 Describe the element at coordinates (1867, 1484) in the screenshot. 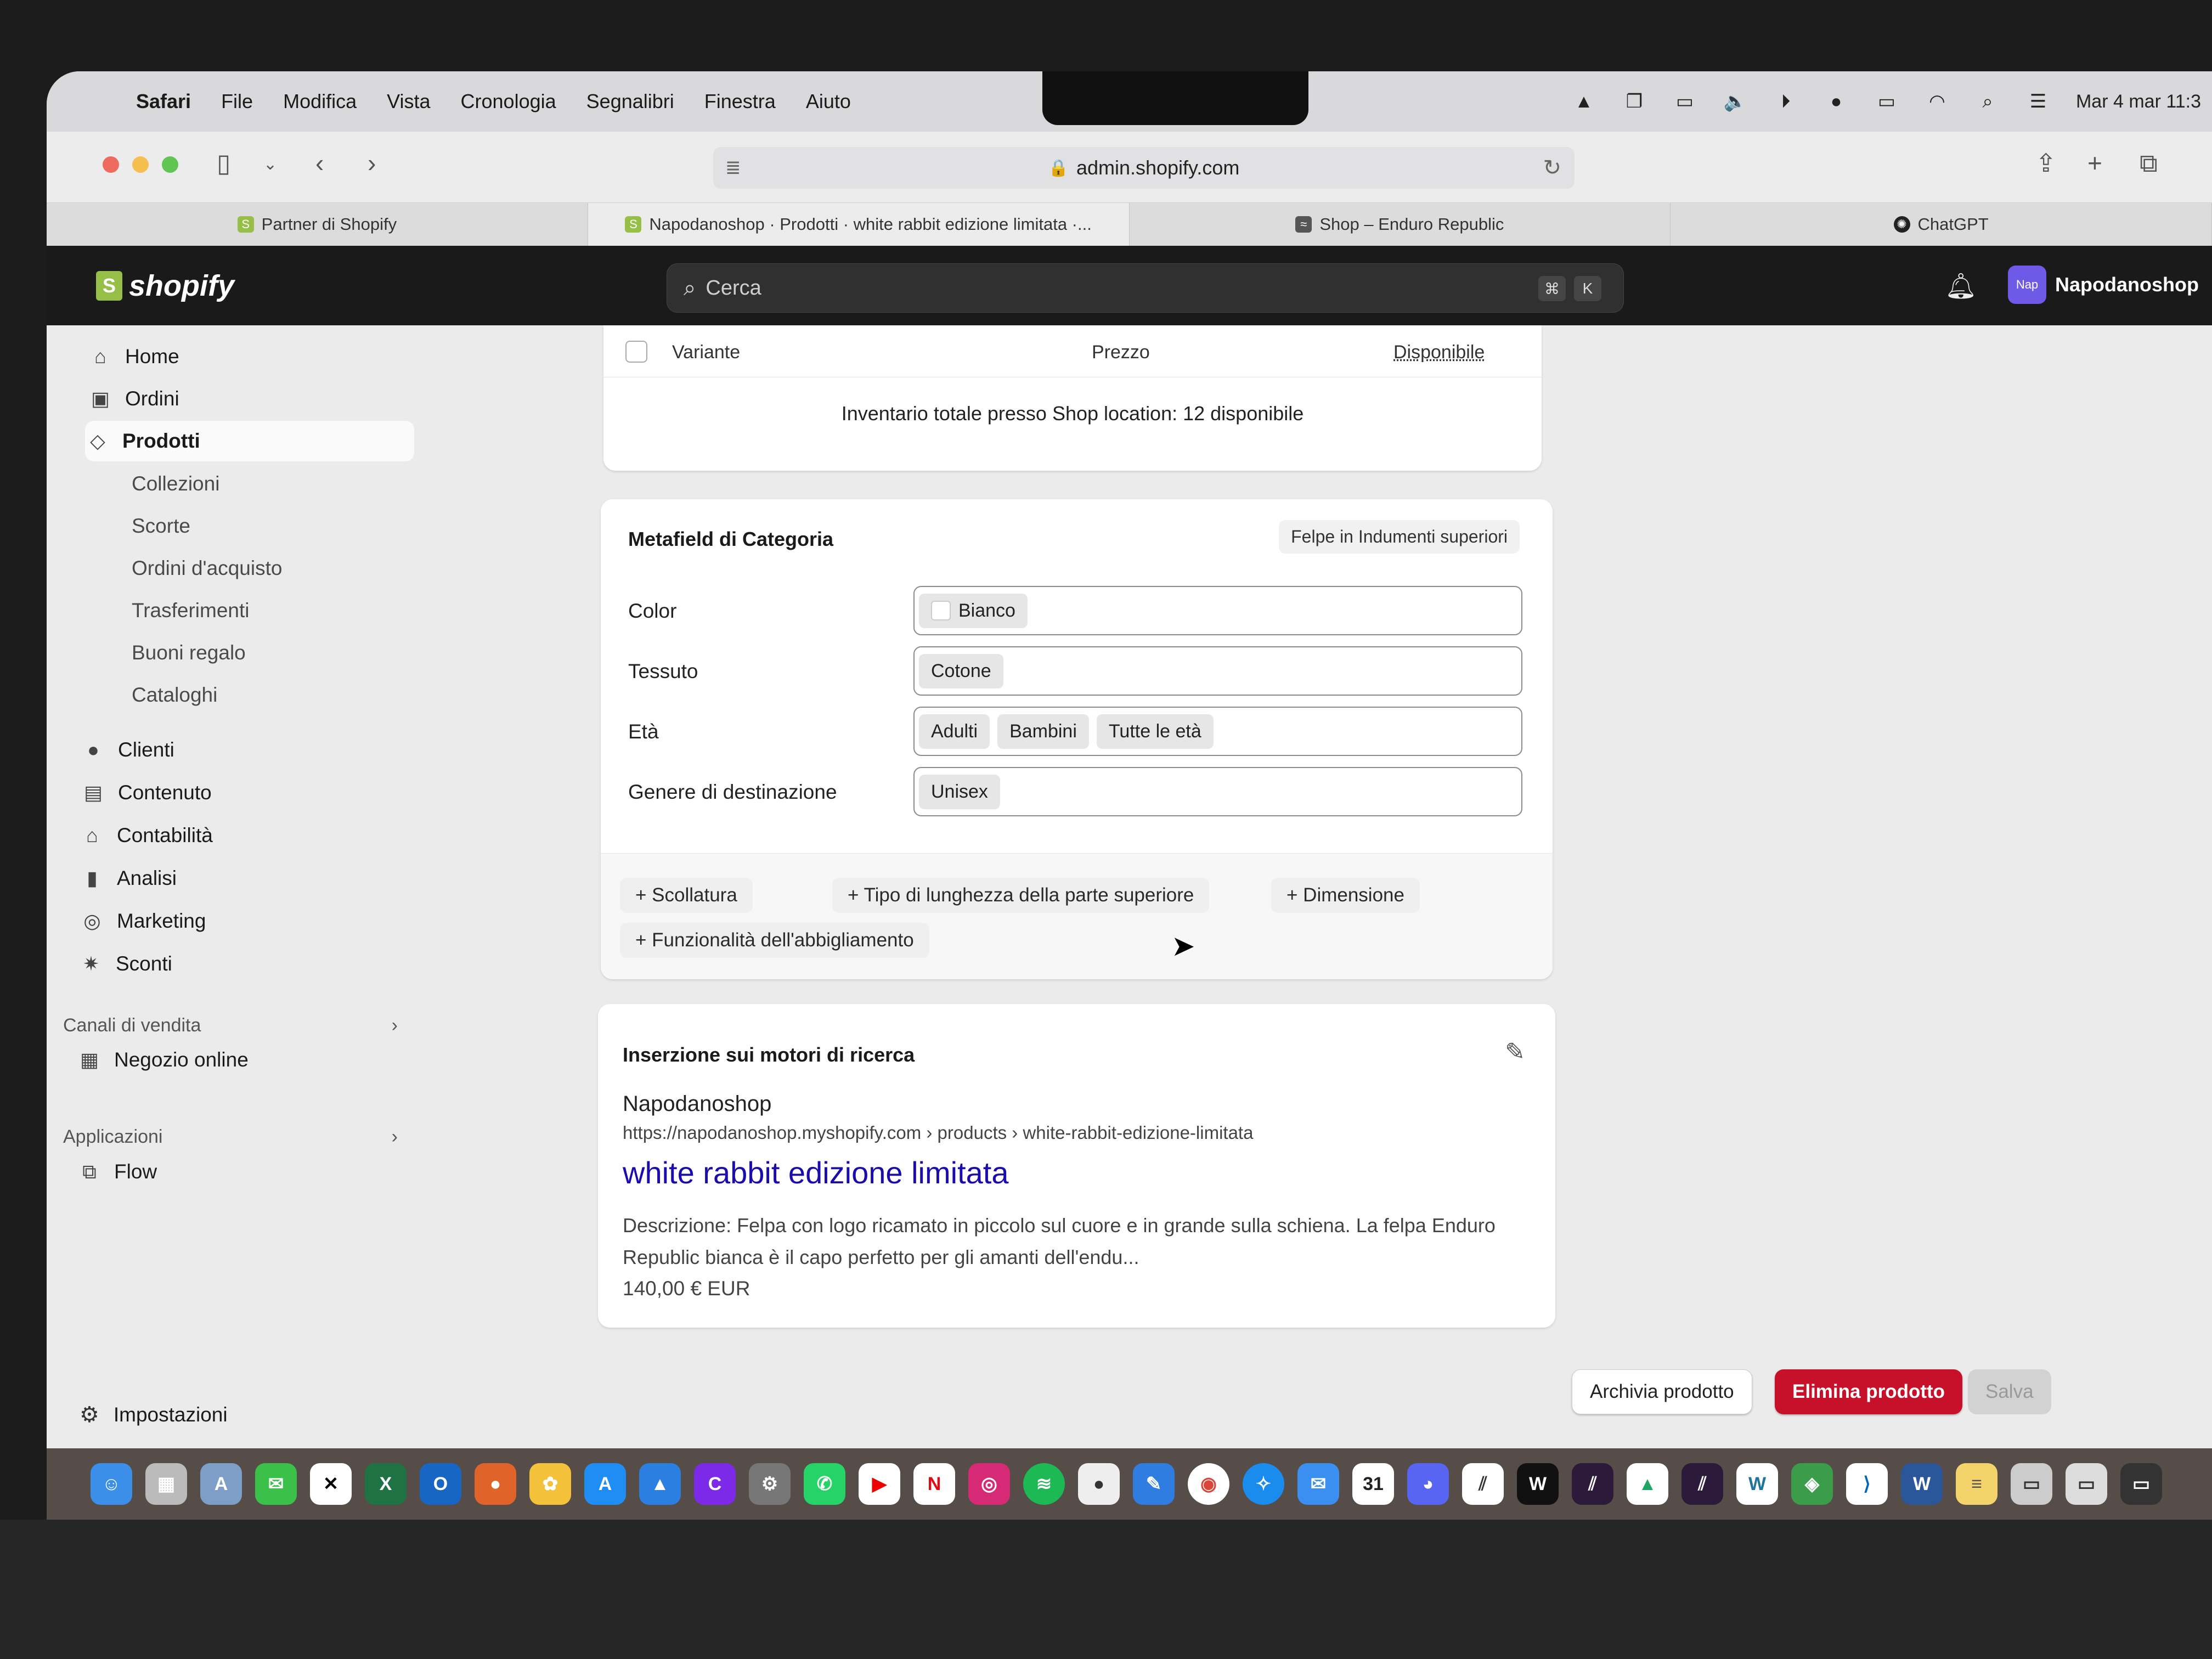

I see `vscode-icon: ⟩` at that location.